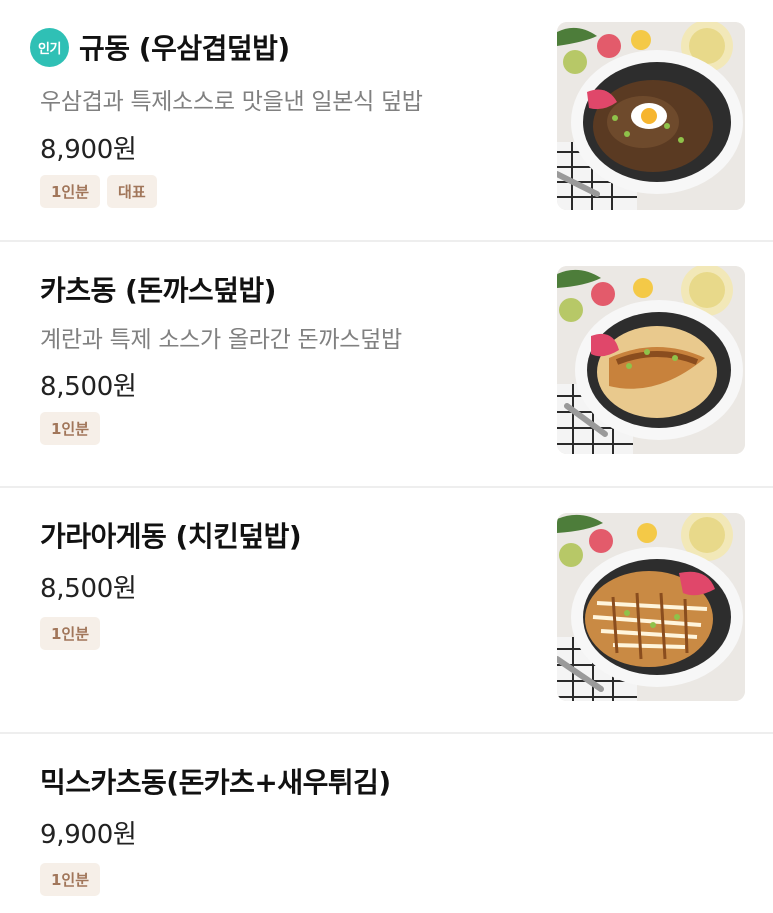 This screenshot has width=773, height=913. I want to click on menu-item-tags: 1인분 대표, so click(98, 191).